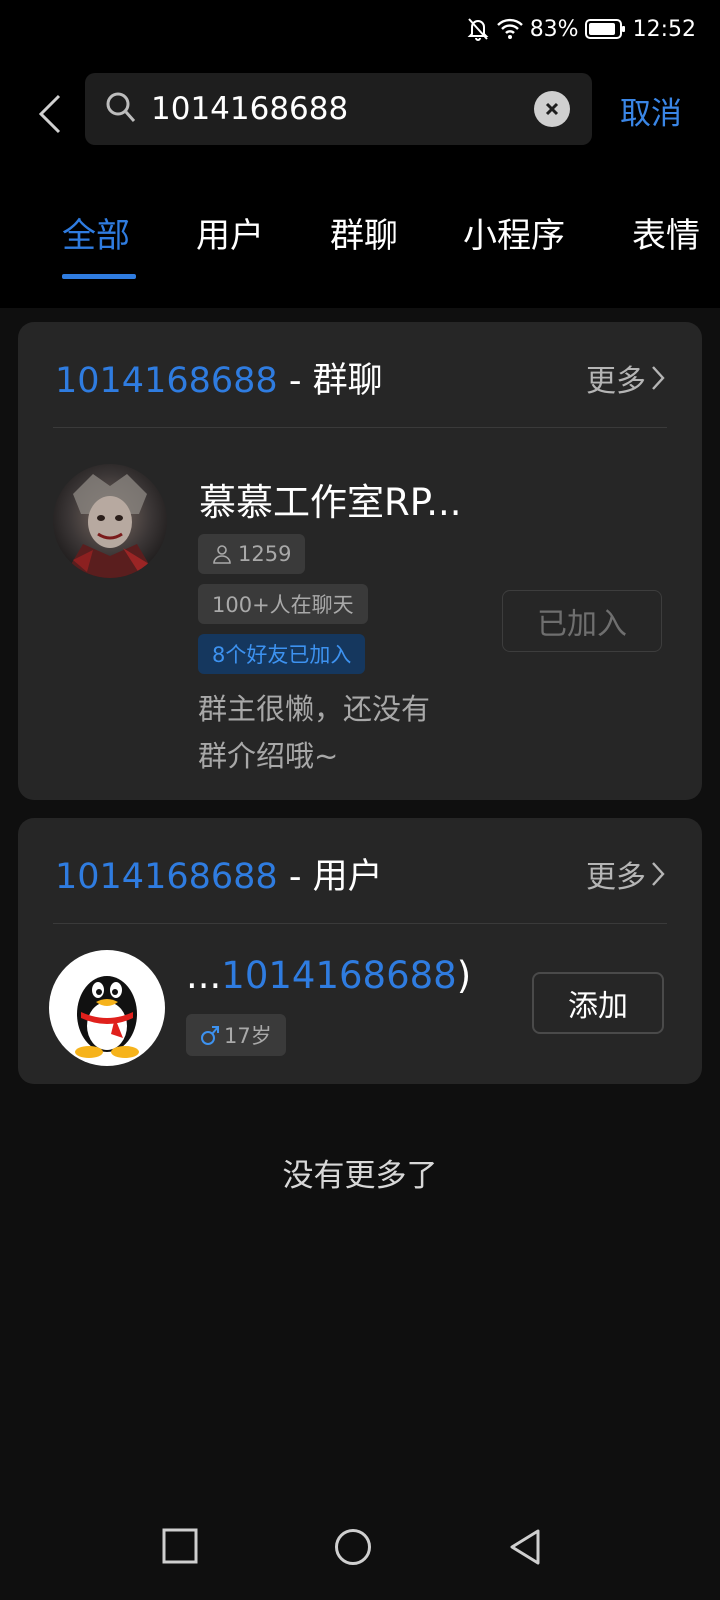 The image size is (720, 1600). Describe the element at coordinates (96, 232) in the screenshot. I see `tab-all: 全部` at that location.